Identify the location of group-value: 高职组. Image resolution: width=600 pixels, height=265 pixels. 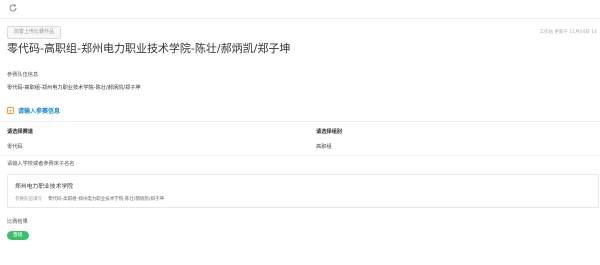
(324, 146).